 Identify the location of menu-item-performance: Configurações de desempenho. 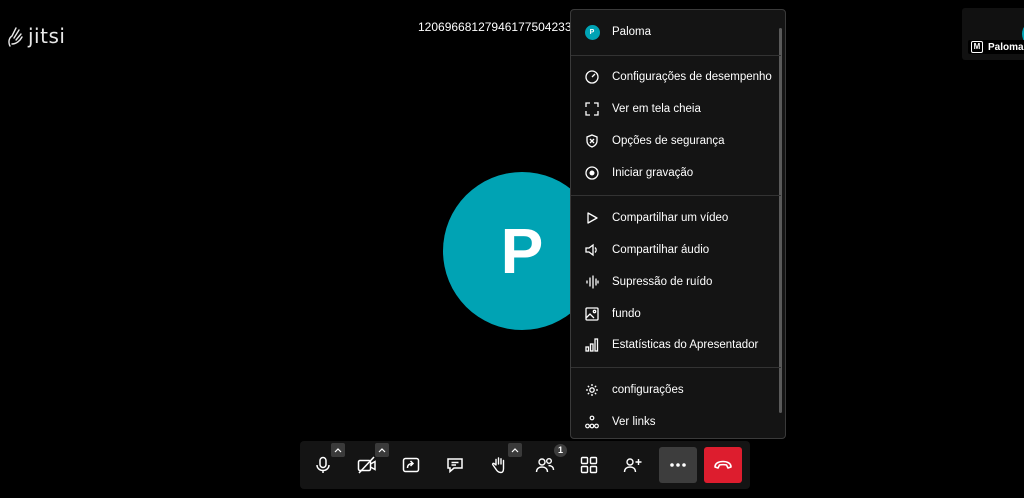
(675, 77).